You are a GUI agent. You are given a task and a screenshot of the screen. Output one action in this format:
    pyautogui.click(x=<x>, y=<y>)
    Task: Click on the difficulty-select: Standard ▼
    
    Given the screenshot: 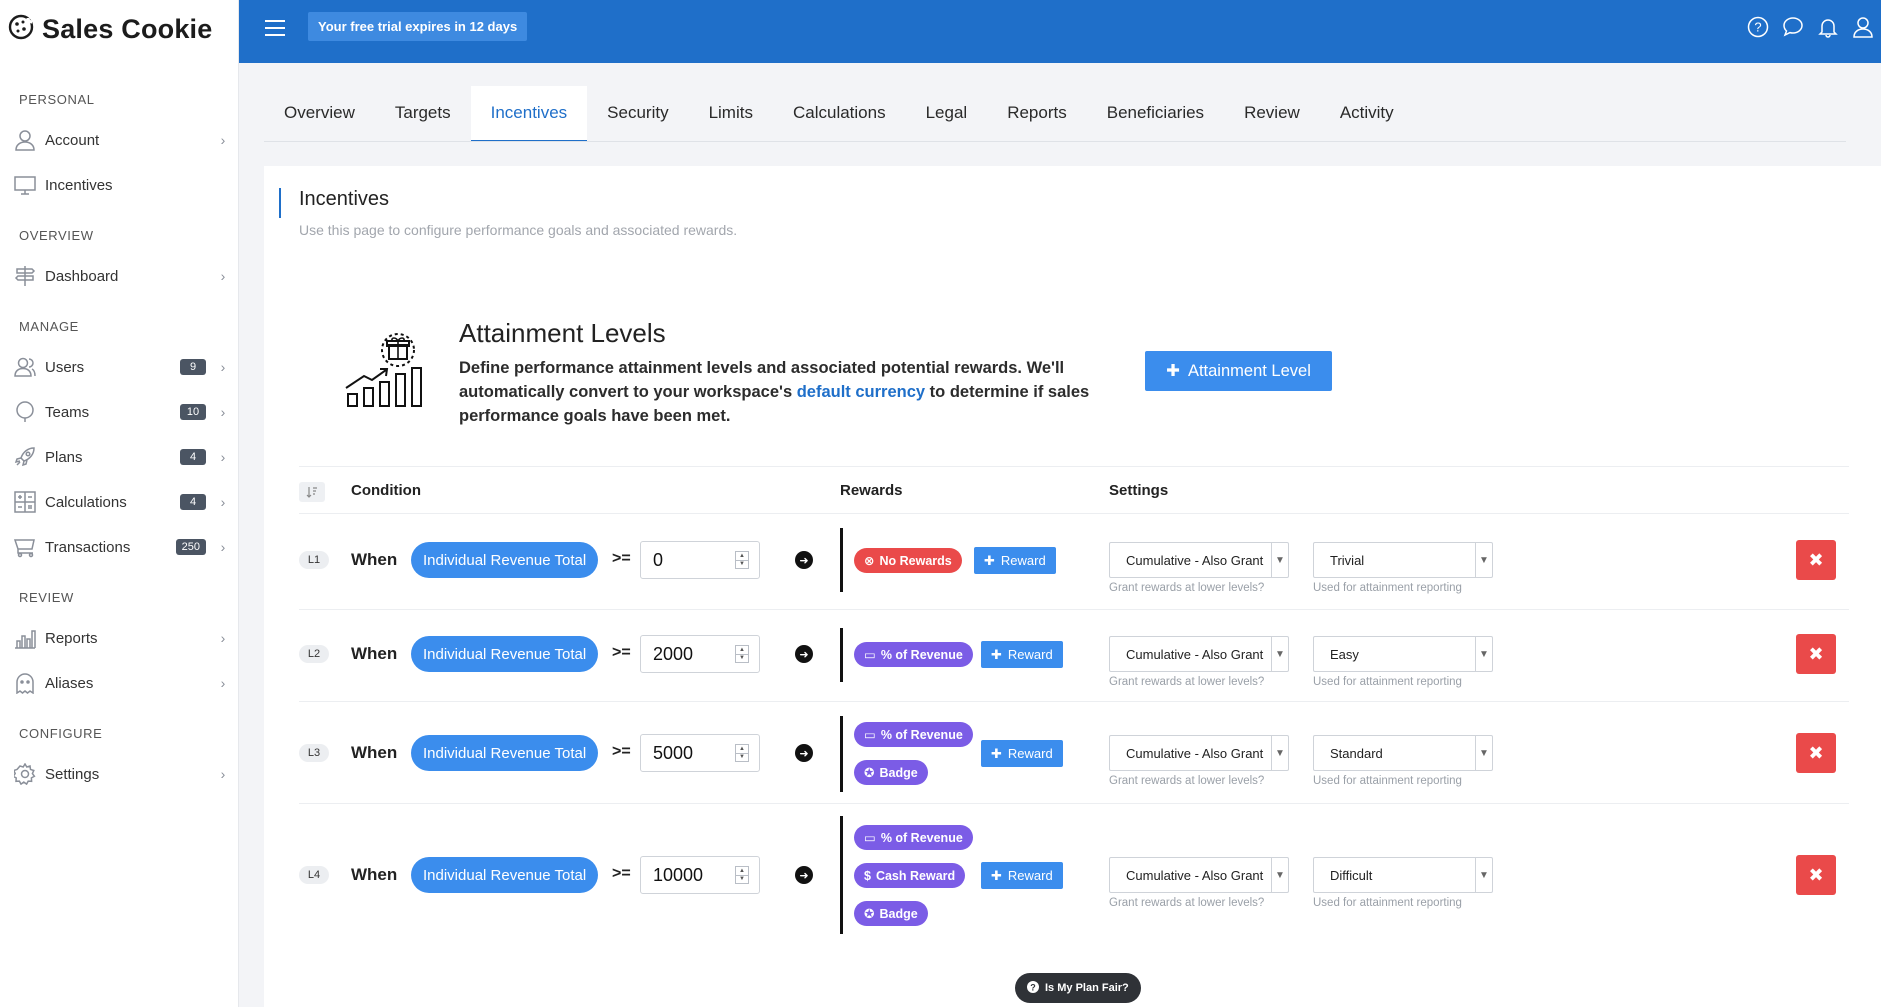 What is the action you would take?
    pyautogui.click(x=1403, y=753)
    